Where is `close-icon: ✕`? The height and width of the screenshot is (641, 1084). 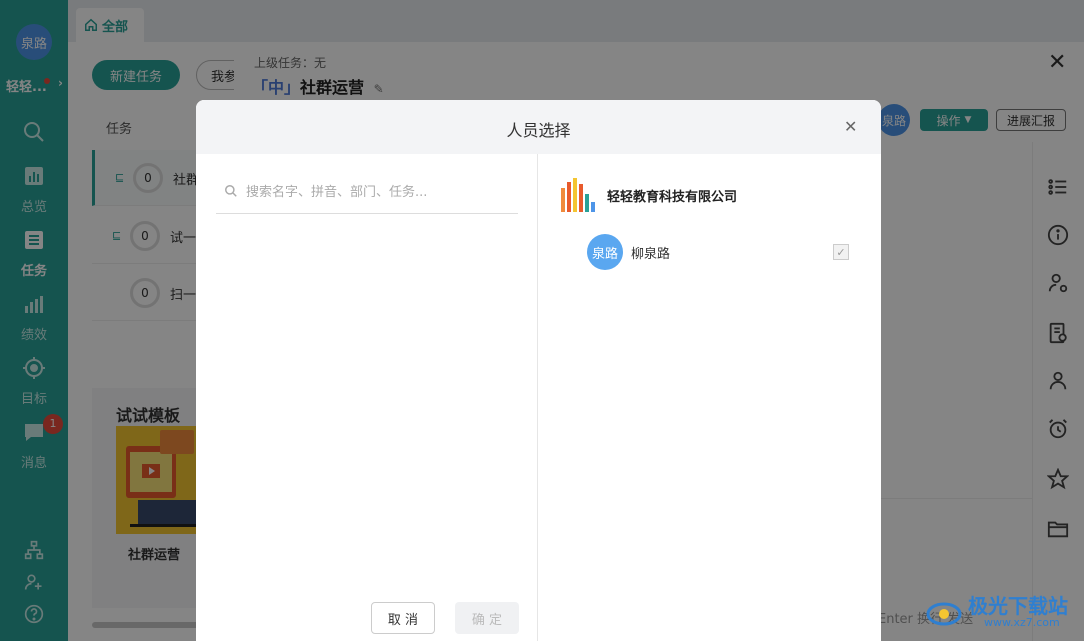 close-icon: ✕ is located at coordinates (850, 126).